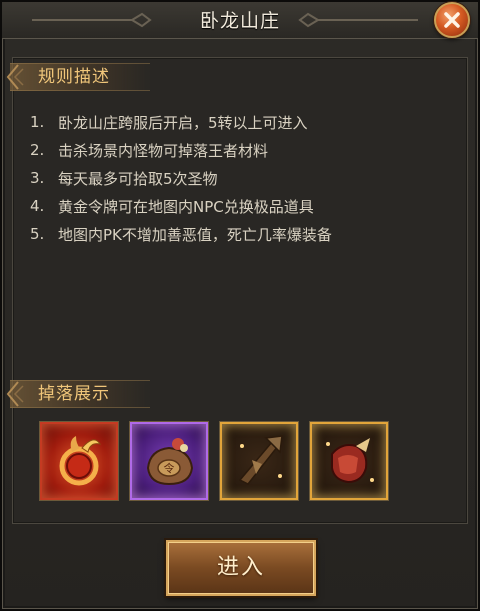  I want to click on rule-item: 5. 地图内PK不增加善恶值，死亡几率爆装备, so click(181, 234).